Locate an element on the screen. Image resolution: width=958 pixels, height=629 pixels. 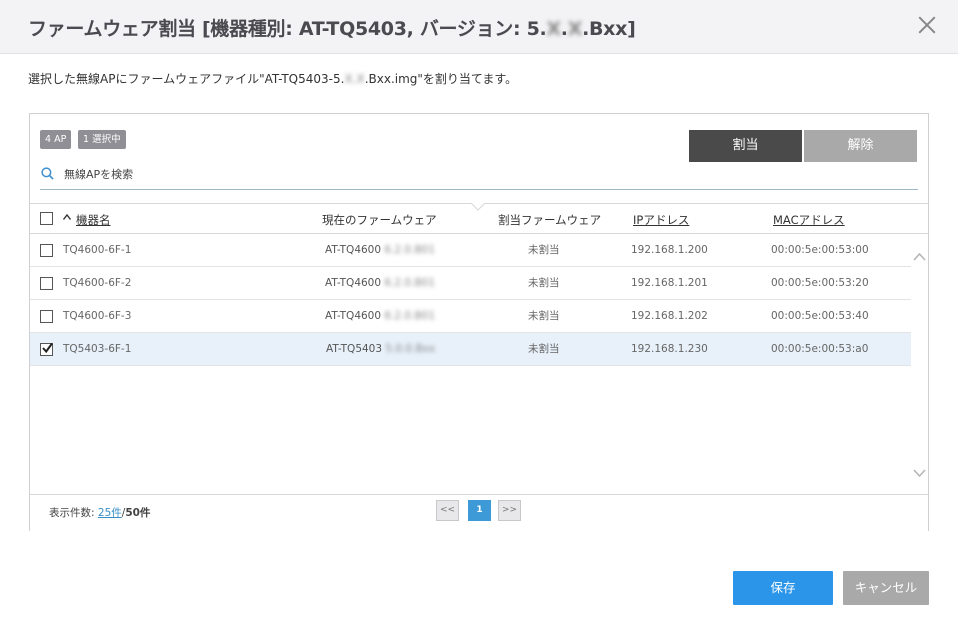
table-header: 機器名 現在のファームウェア 割当ファームウェア IPアドレス MACアドレス is located at coordinates (479, 218).